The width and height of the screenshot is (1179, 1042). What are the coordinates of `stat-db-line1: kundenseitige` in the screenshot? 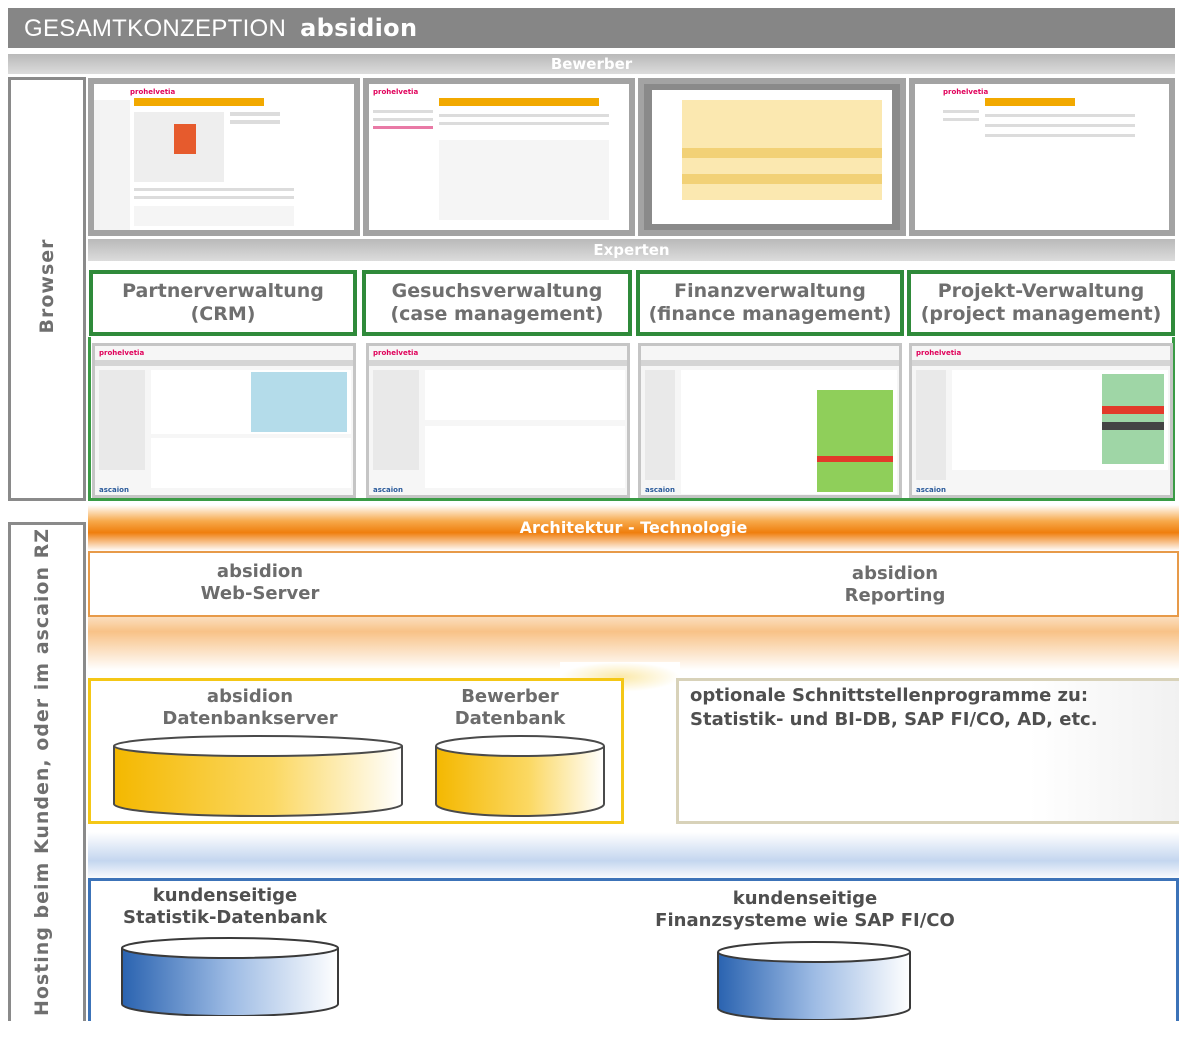 It's located at (225, 895).